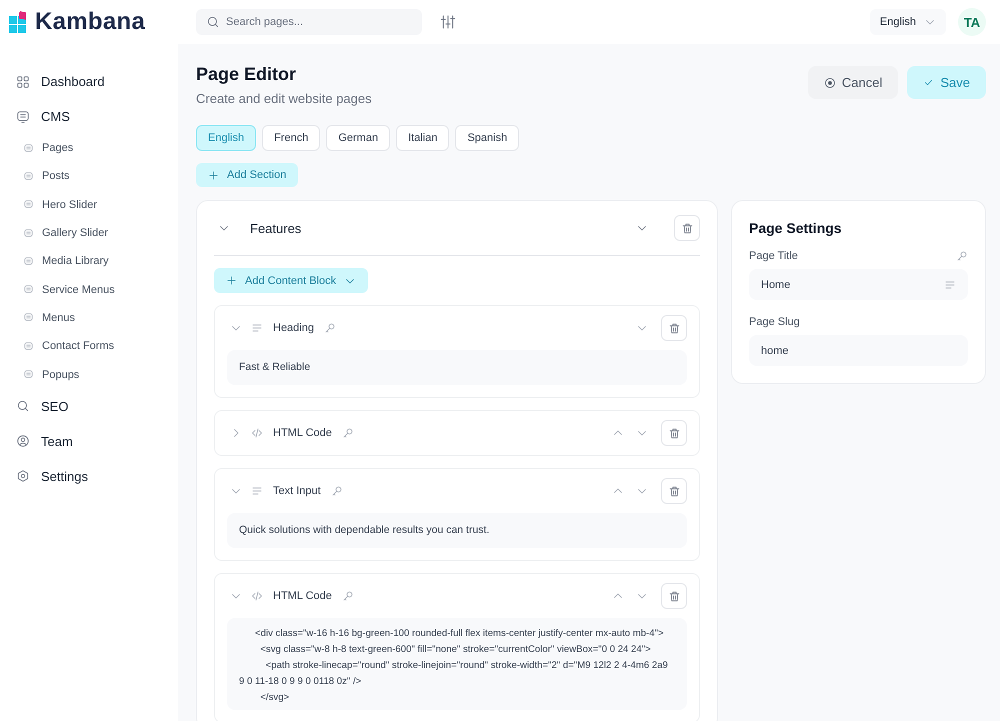  I want to click on sidebar-subitem: Pages, so click(97, 148).